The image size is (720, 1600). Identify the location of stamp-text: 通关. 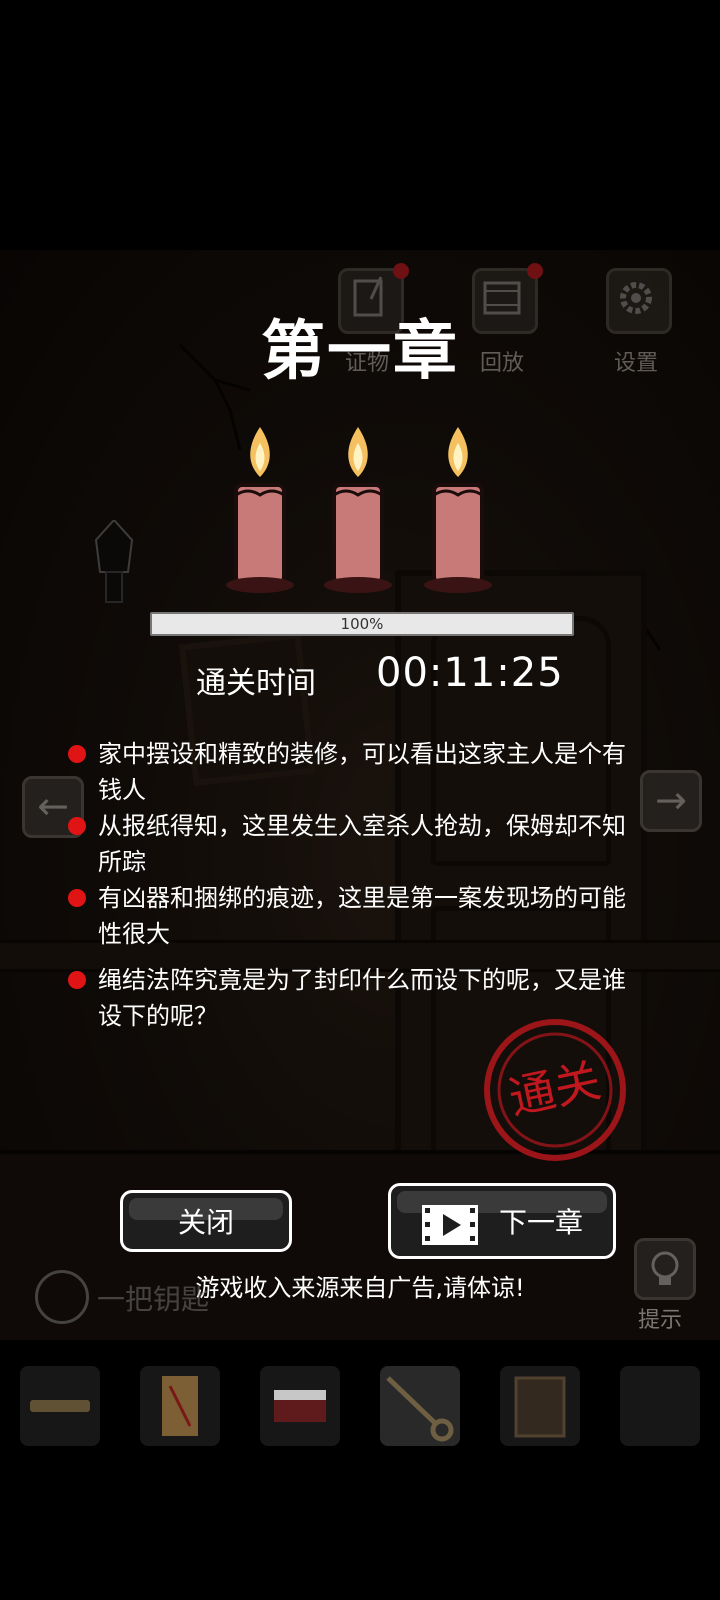
(554, 1089).